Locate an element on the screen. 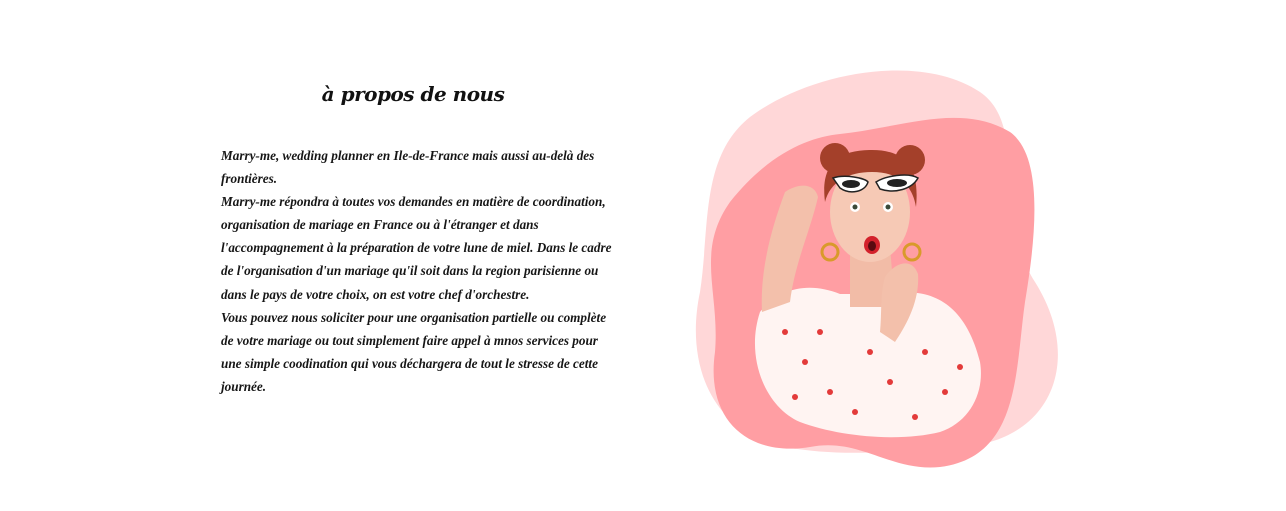 This screenshot has width=1286, height=511. about-title: à propos de nous is located at coordinates (413, 94).